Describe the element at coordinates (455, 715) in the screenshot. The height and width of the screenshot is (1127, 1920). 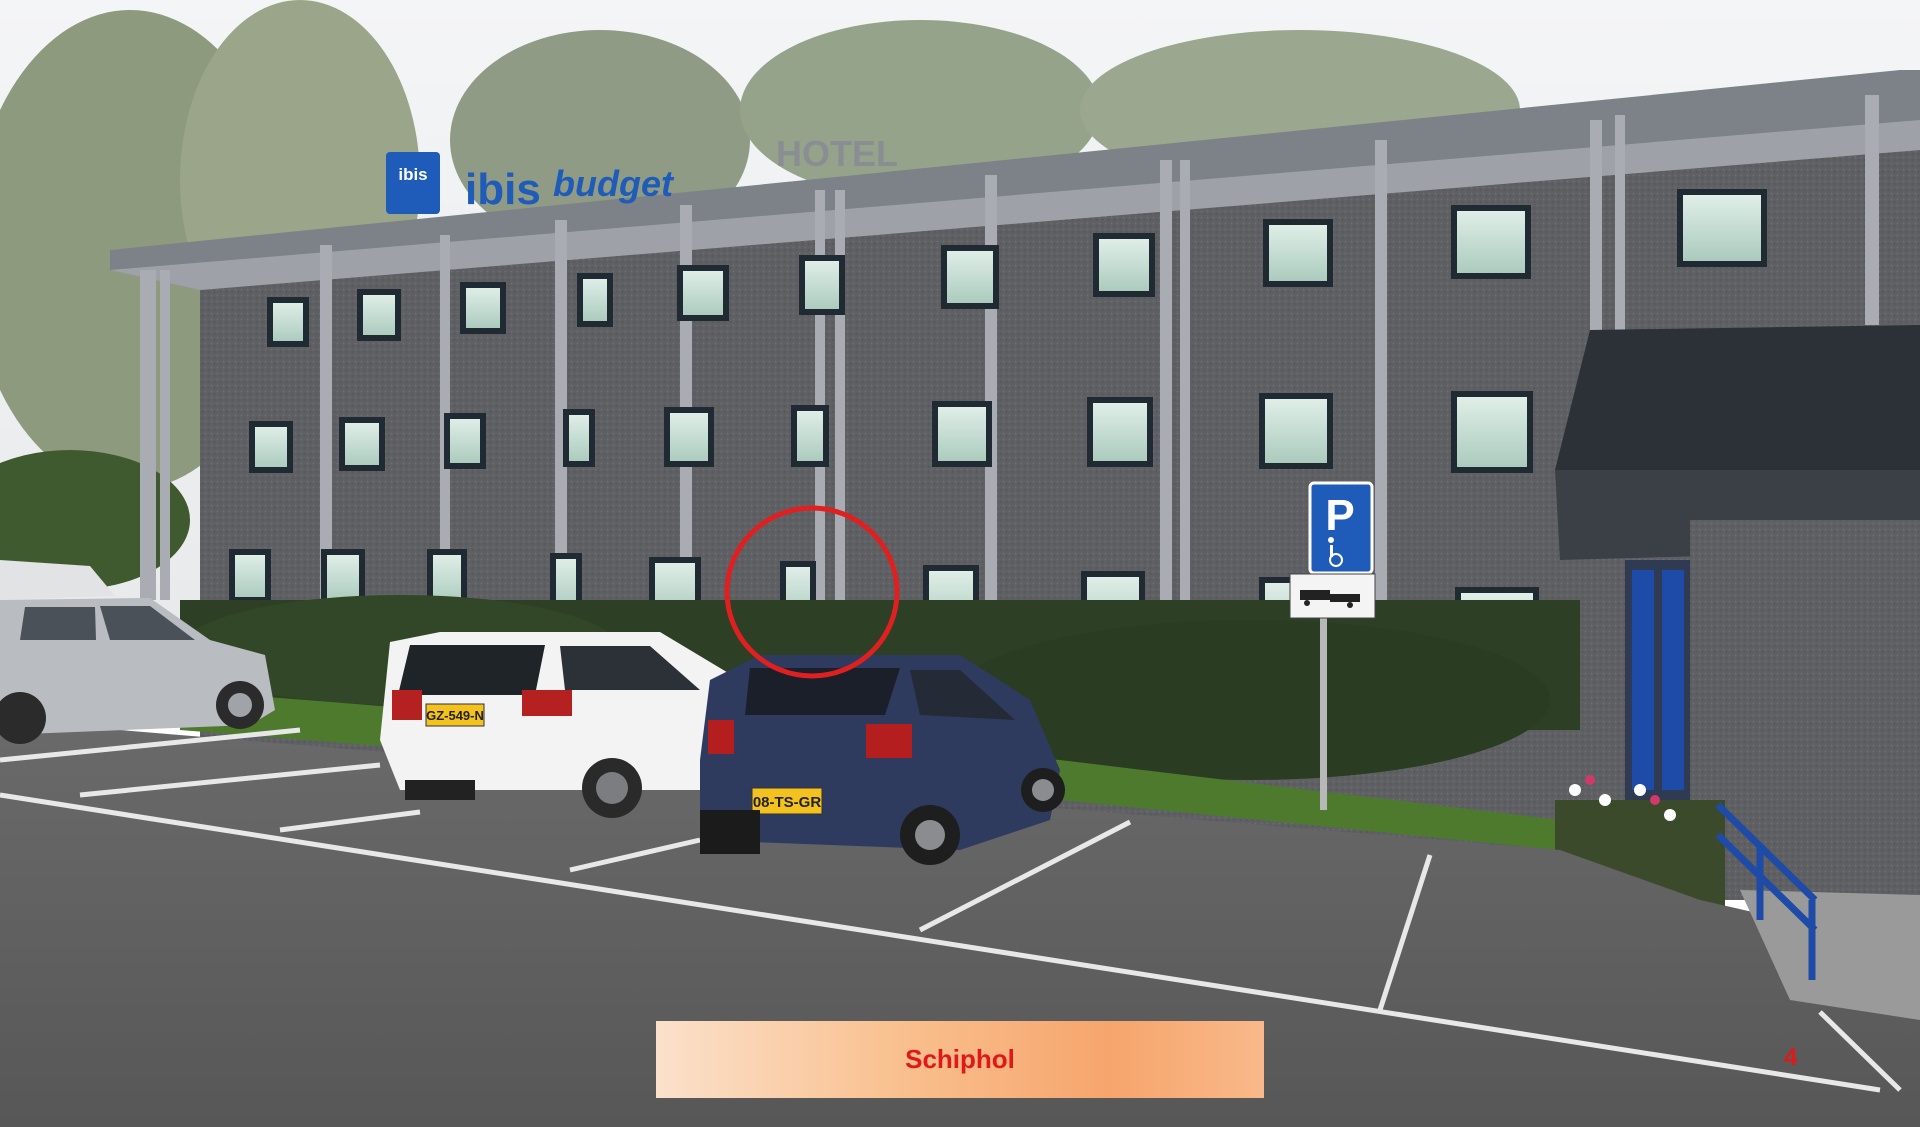
I see `white-car-plate-text: GZ-549-N` at that location.